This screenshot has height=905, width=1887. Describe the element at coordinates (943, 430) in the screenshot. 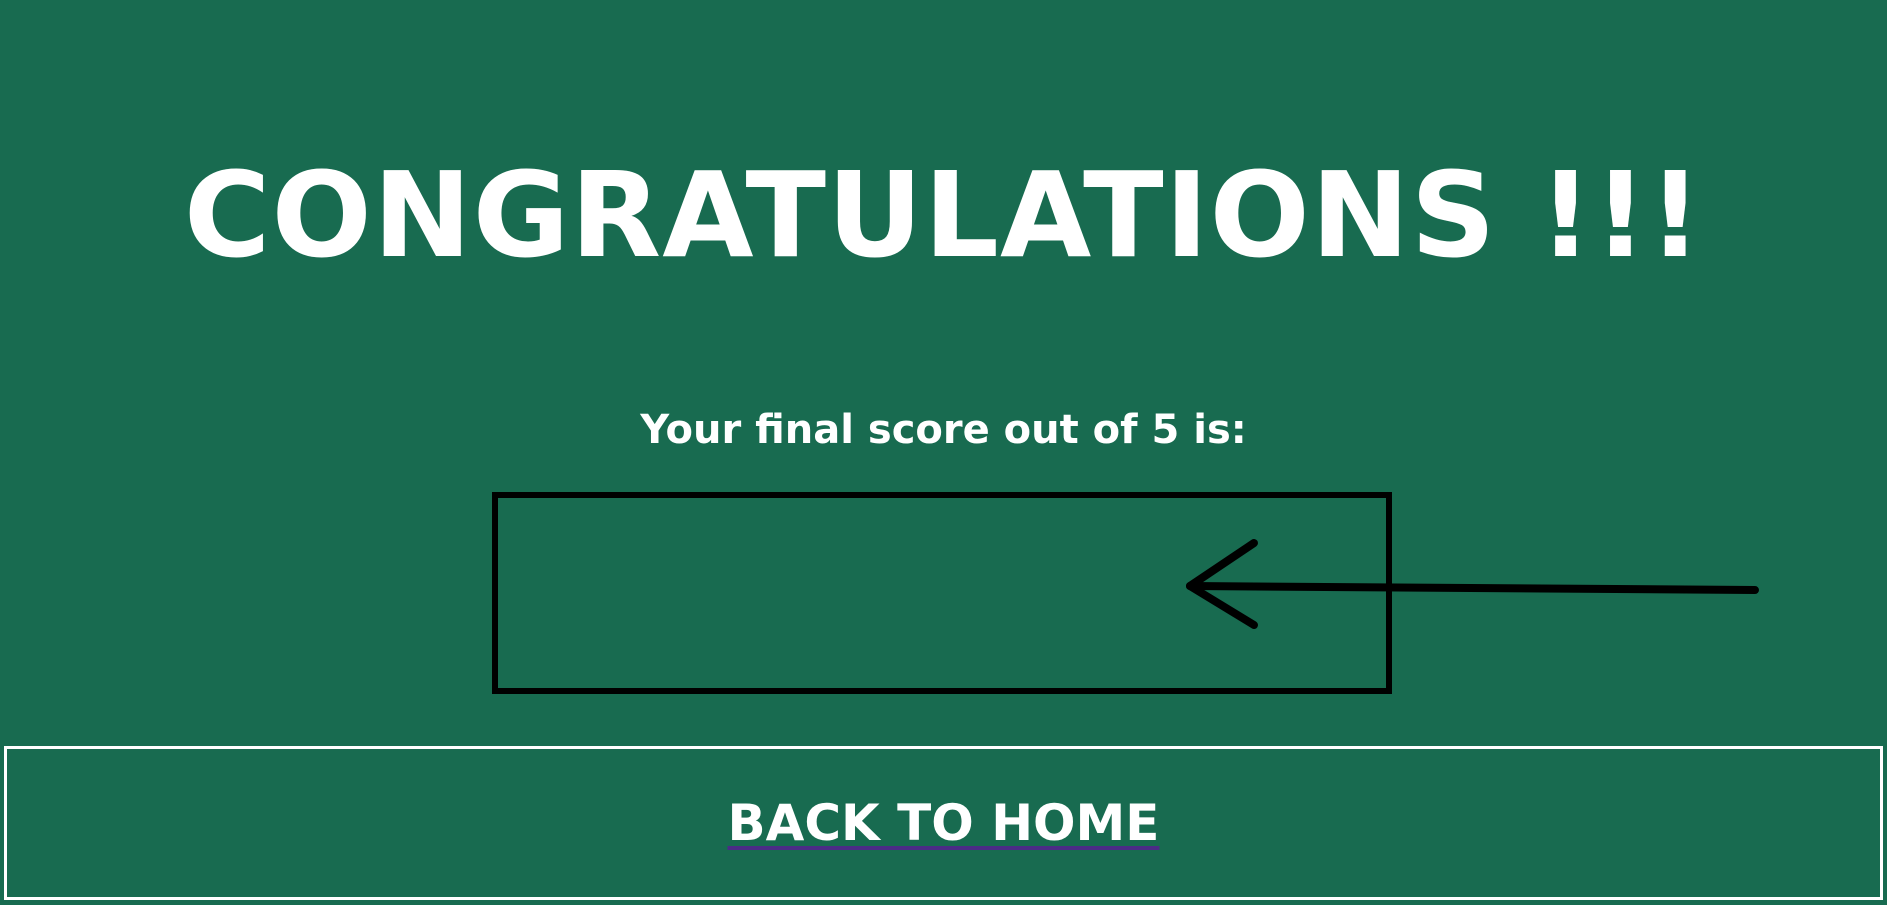

I see `score-label: Your final score out of 5 is:` at that location.